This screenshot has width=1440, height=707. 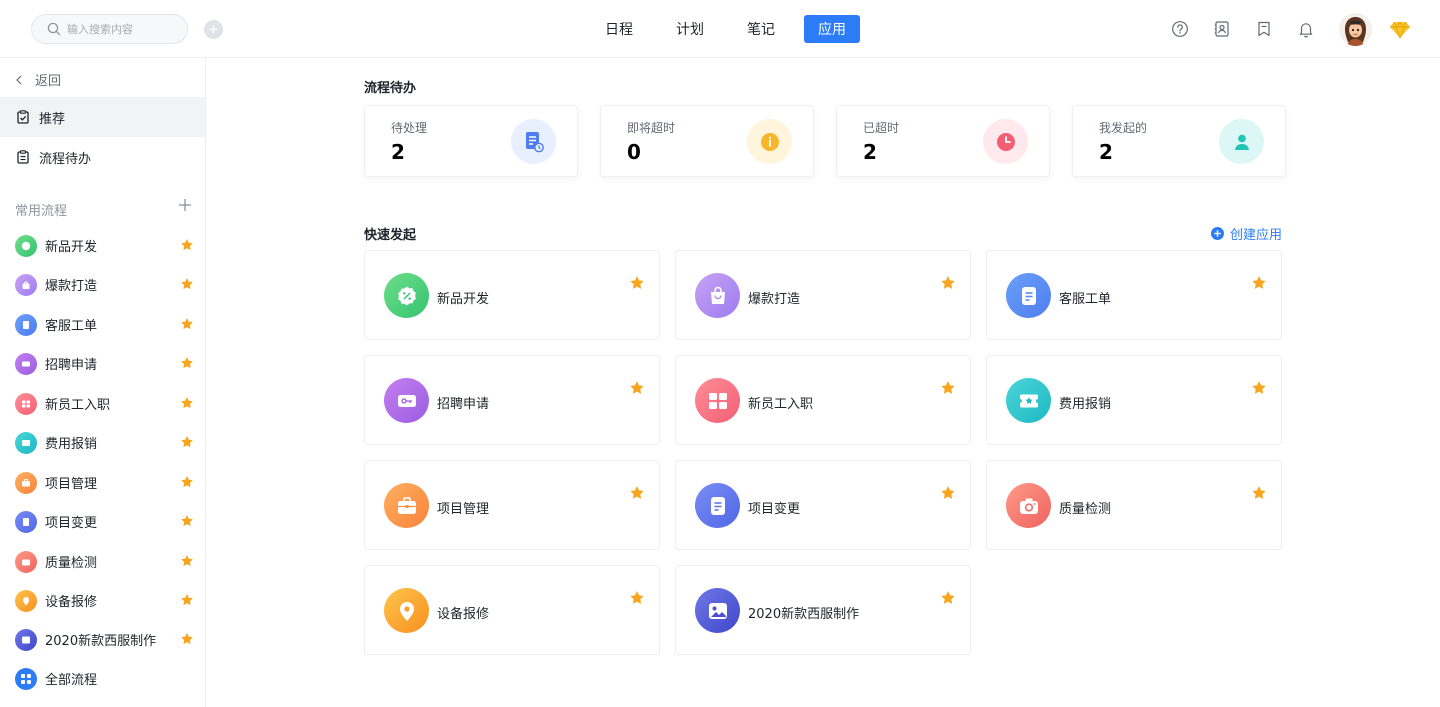 What do you see at coordinates (769, 141) in the screenshot?
I see `info-icon` at bounding box center [769, 141].